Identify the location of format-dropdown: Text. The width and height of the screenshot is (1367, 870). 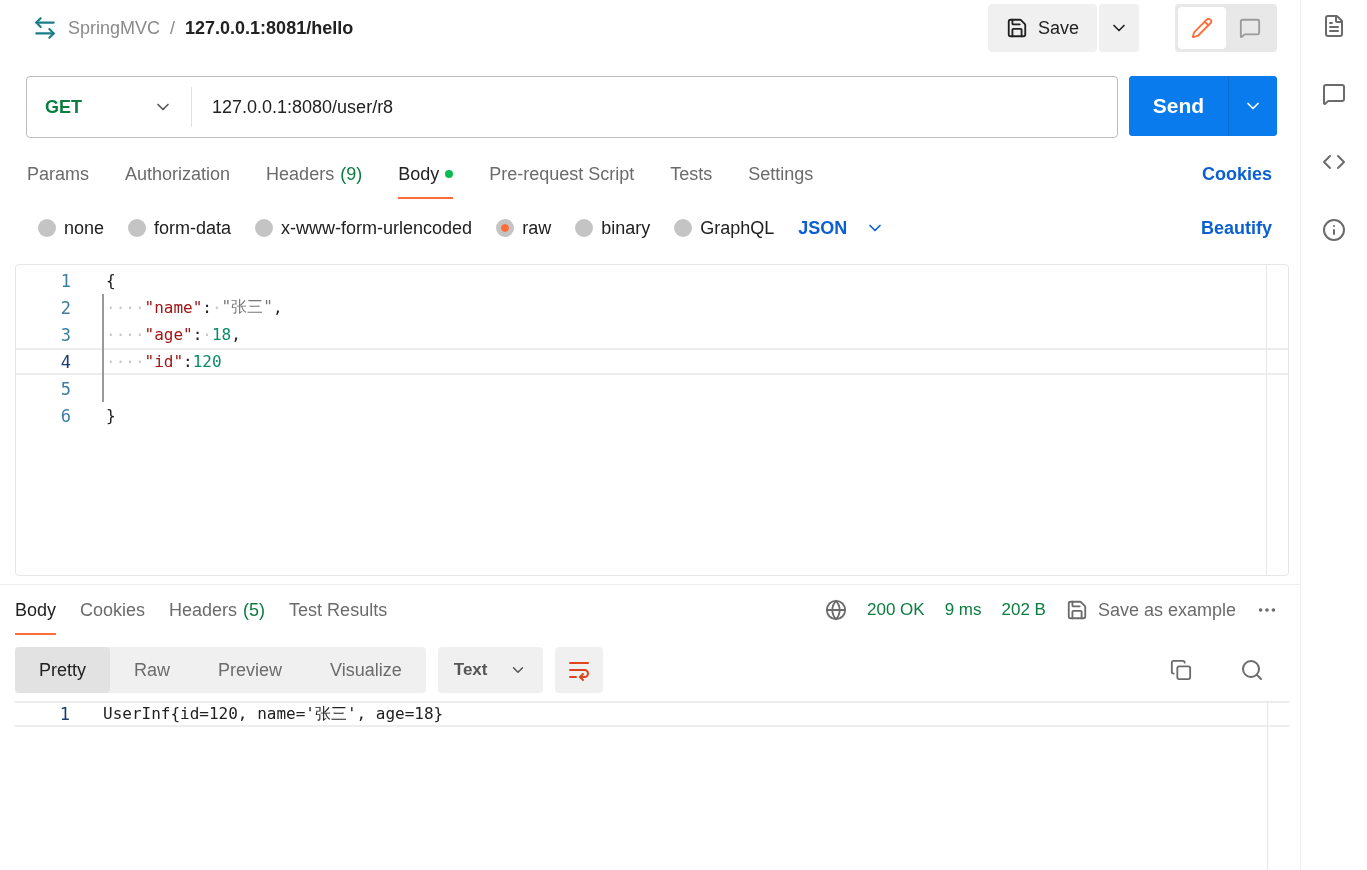
(490, 670).